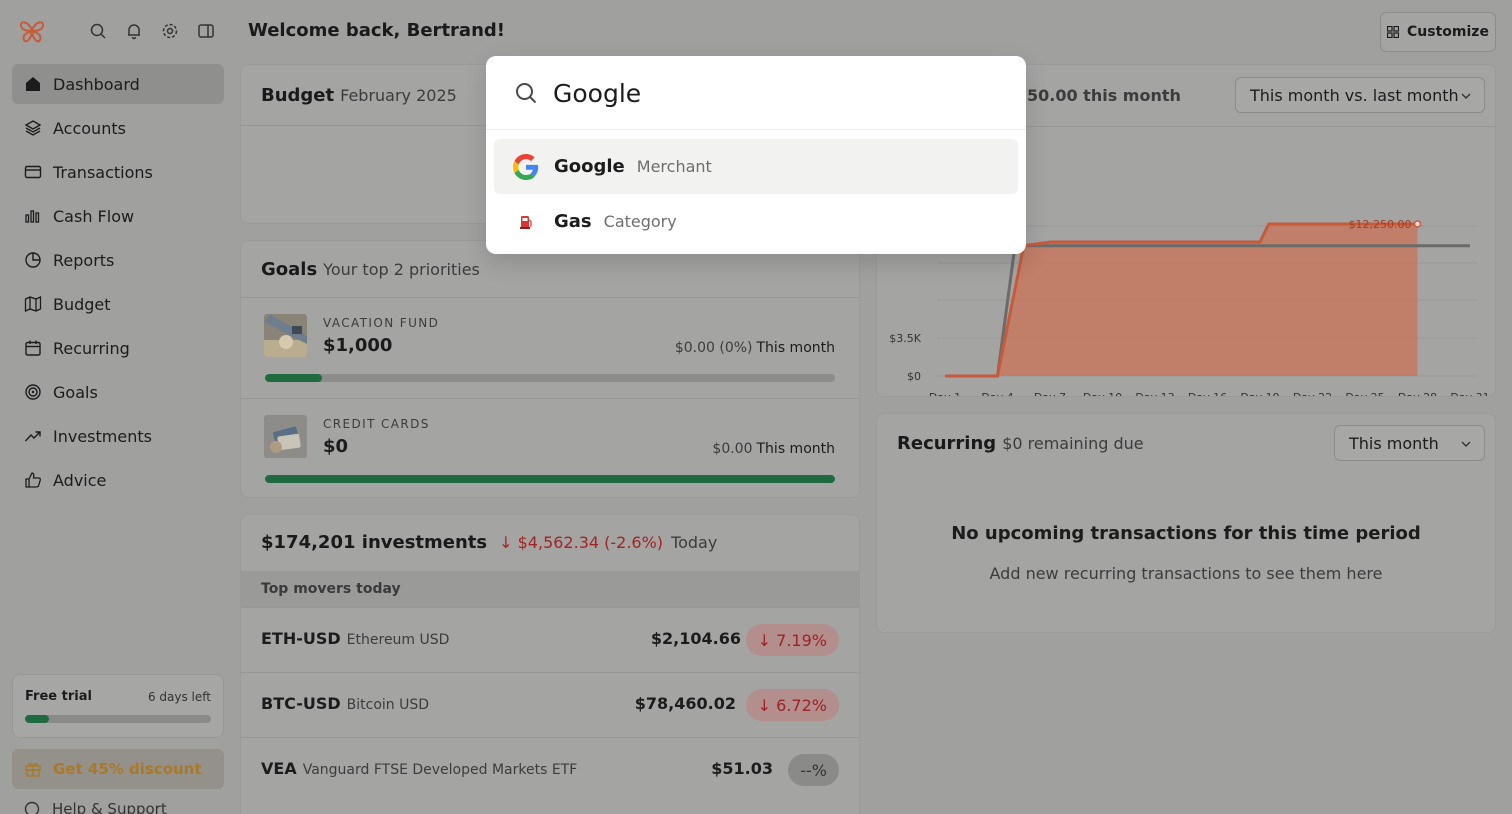 The image size is (1512, 814). What do you see at coordinates (32, 31) in the screenshot?
I see `app-logo-icon` at bounding box center [32, 31].